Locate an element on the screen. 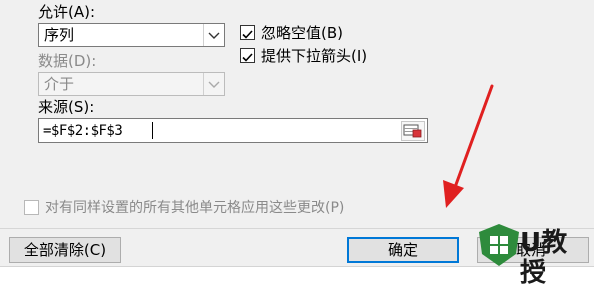 The image size is (594, 288). watermark-logo: U教授 is located at coordinates (532, 253).